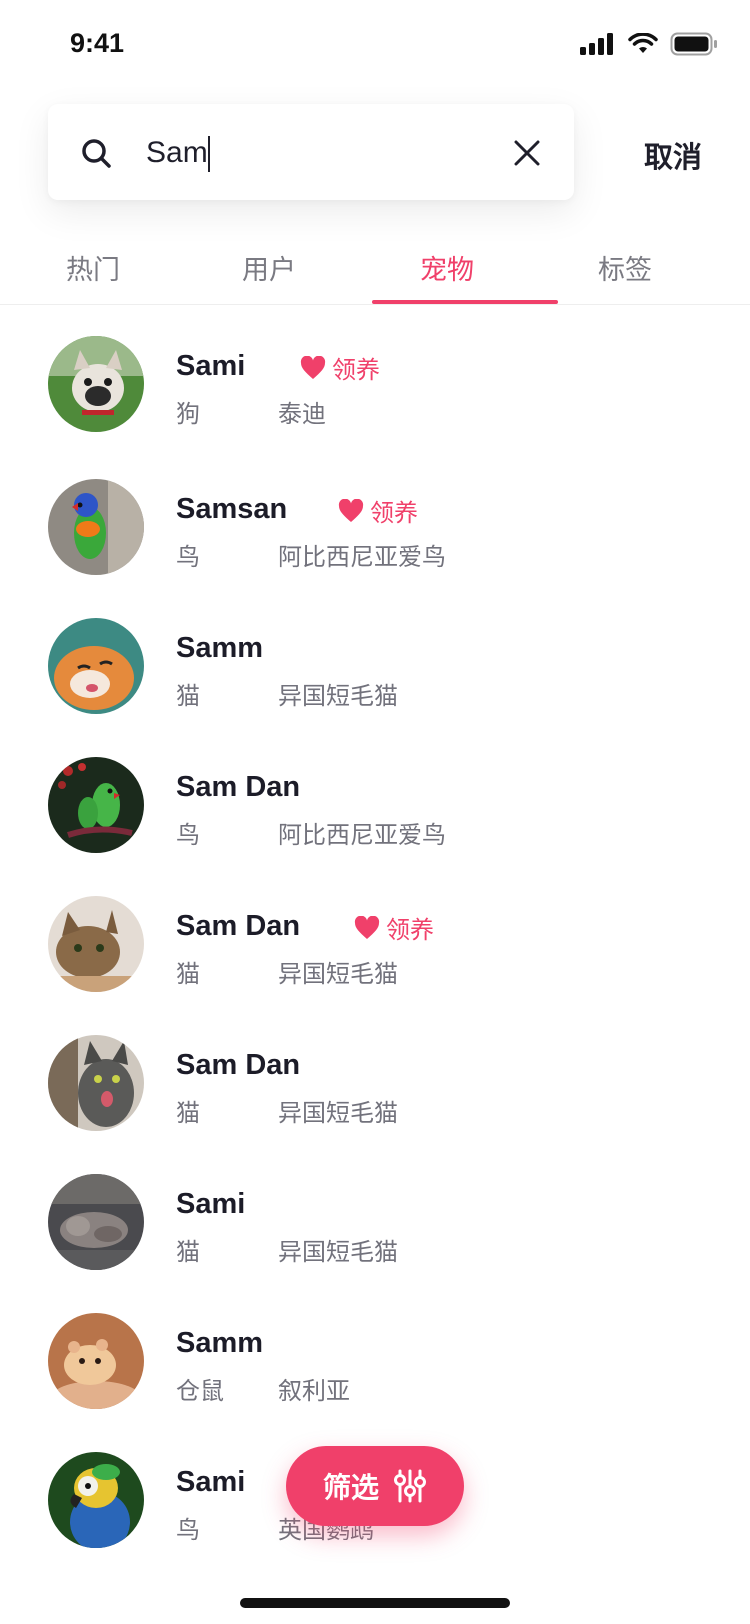 The image size is (750, 1624). What do you see at coordinates (378, 1363) in the screenshot?
I see `list-item: Samm 仓鼠 叙利亚` at bounding box center [378, 1363].